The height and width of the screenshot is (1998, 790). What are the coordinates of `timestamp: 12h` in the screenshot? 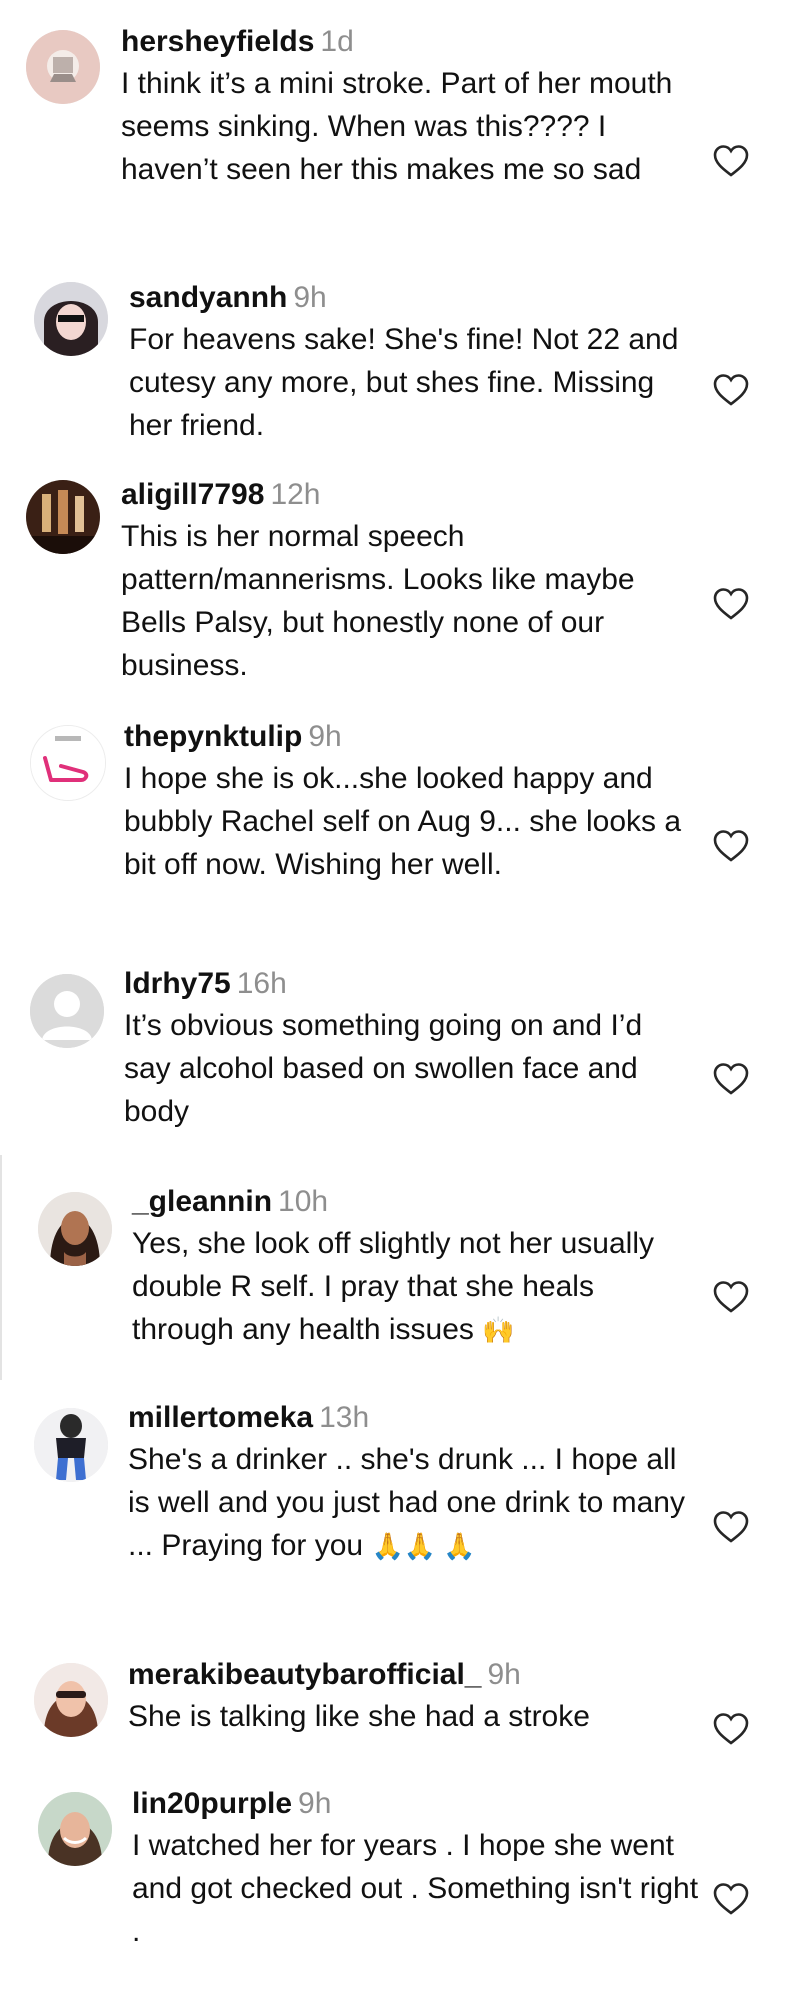 It's located at (295, 494).